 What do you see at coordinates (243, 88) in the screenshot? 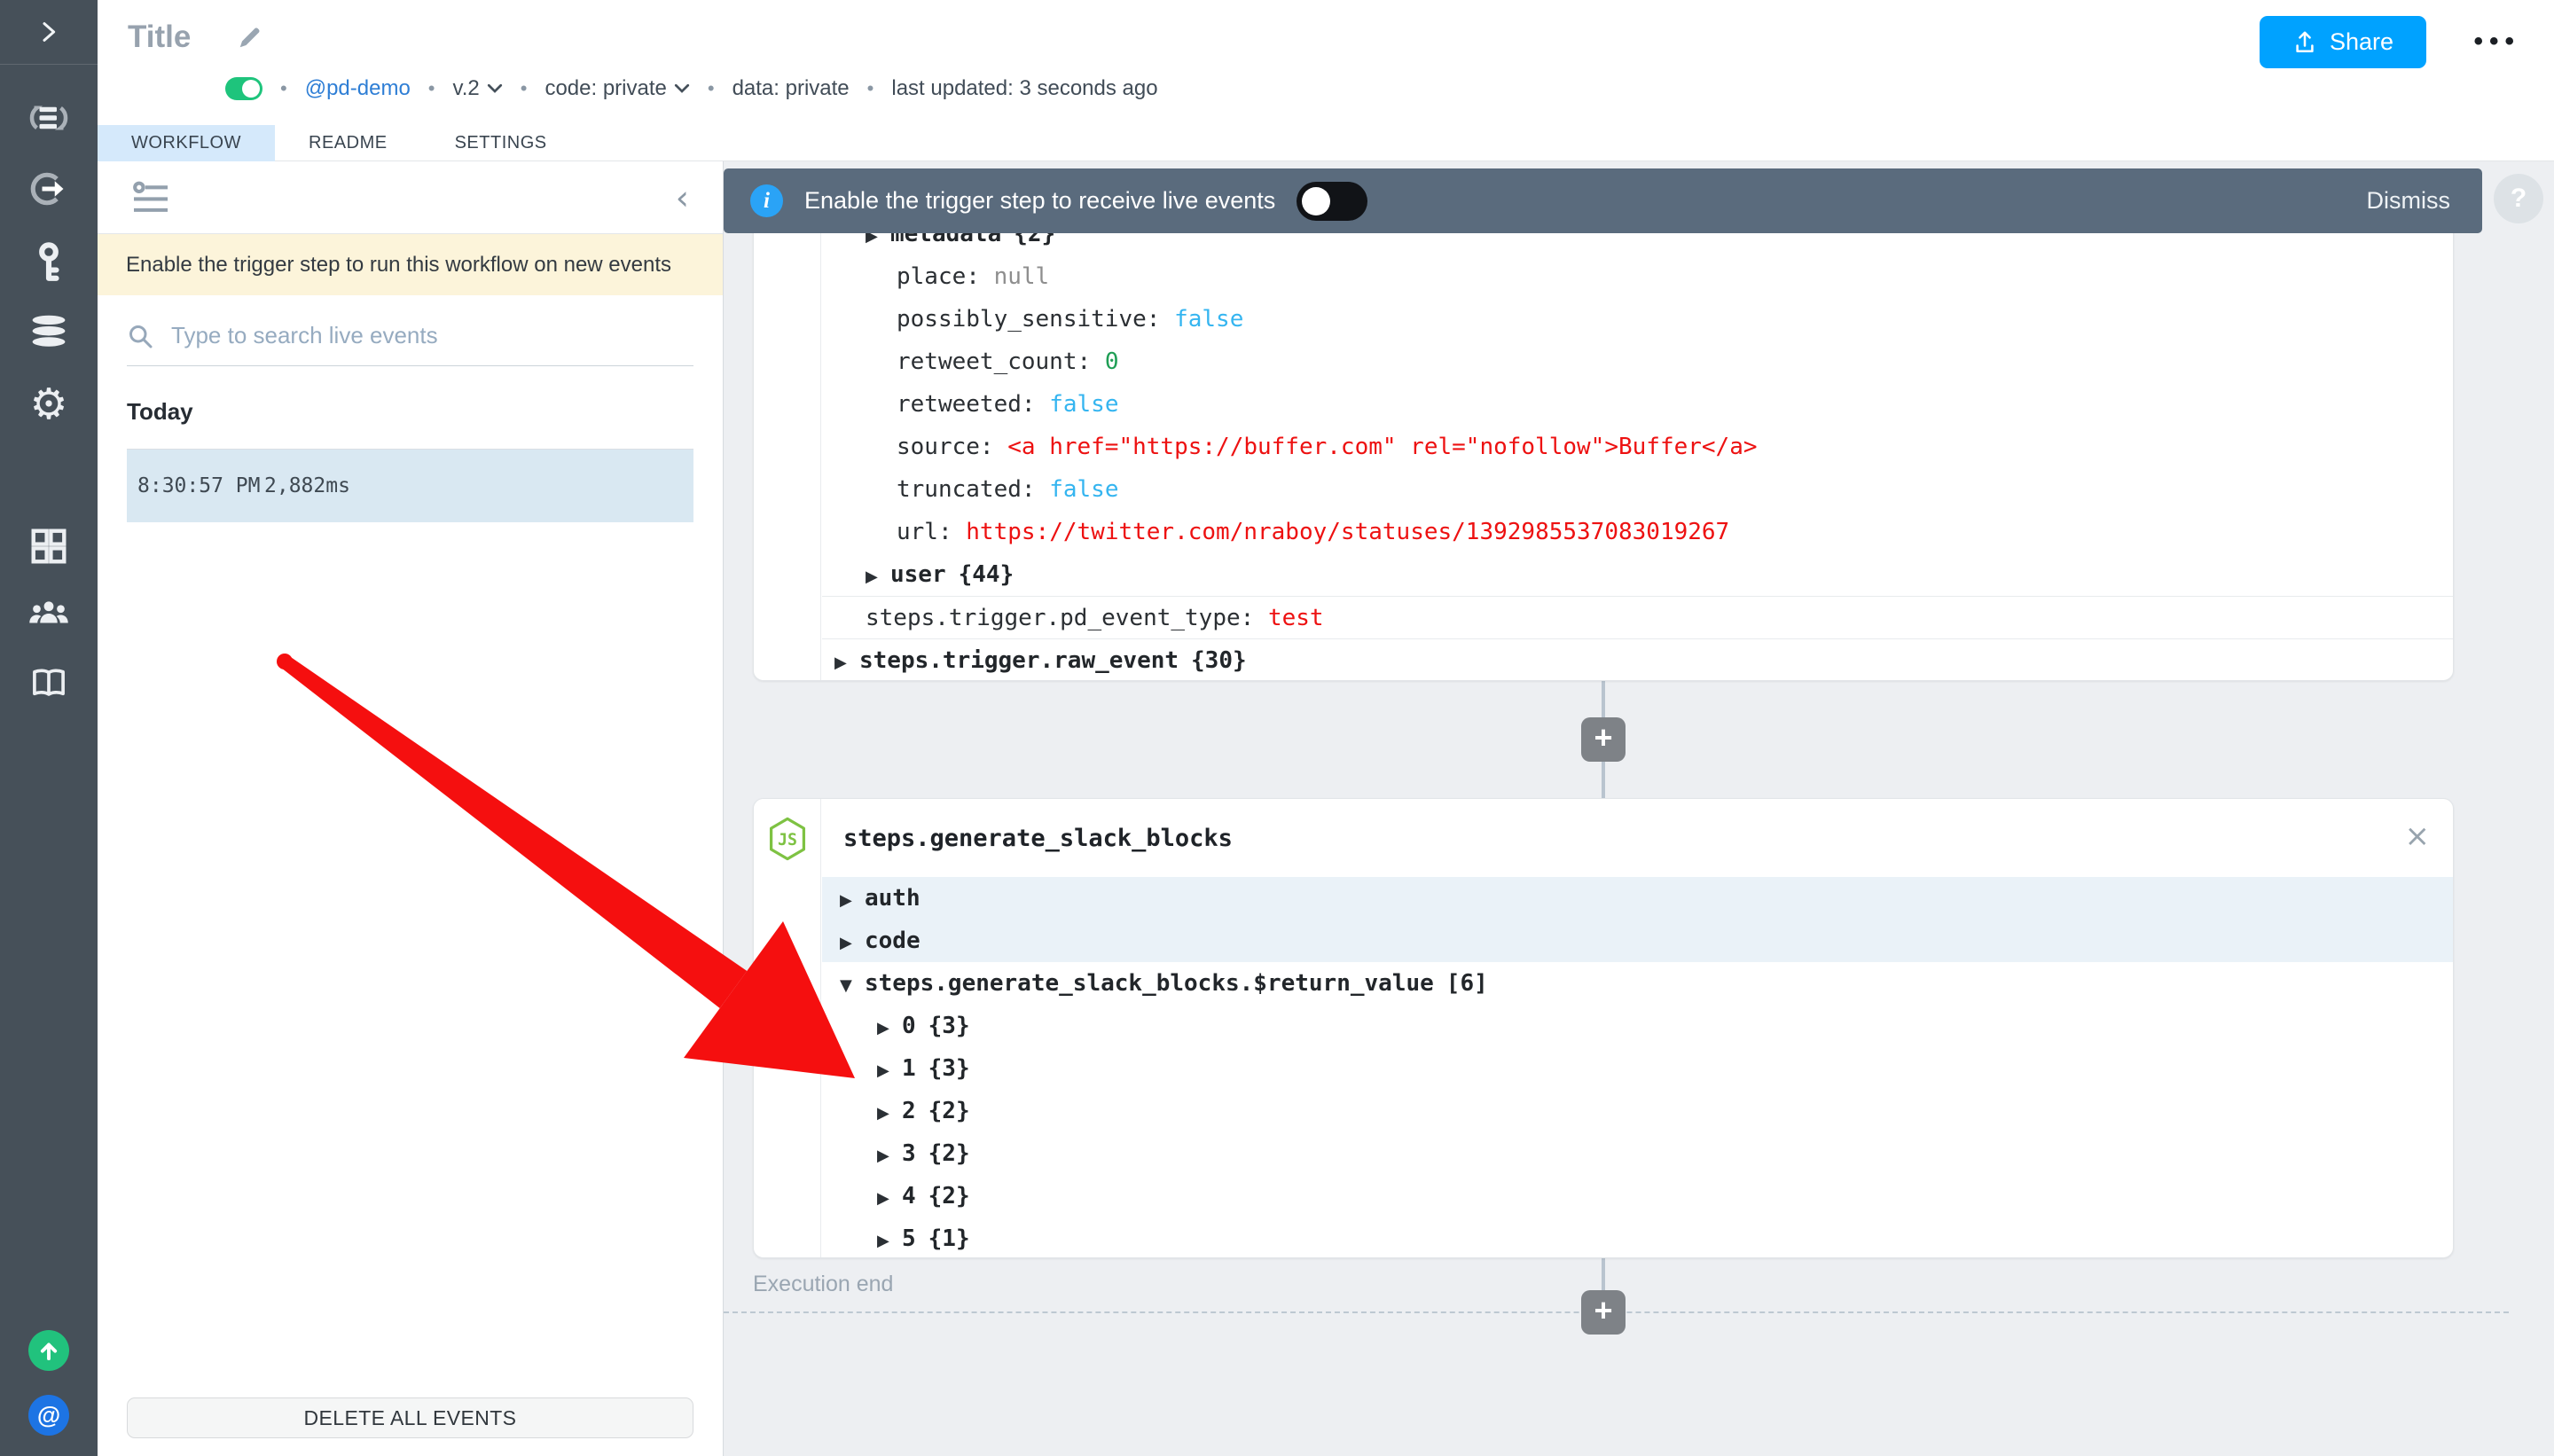
I see `deploy-toggle` at bounding box center [243, 88].